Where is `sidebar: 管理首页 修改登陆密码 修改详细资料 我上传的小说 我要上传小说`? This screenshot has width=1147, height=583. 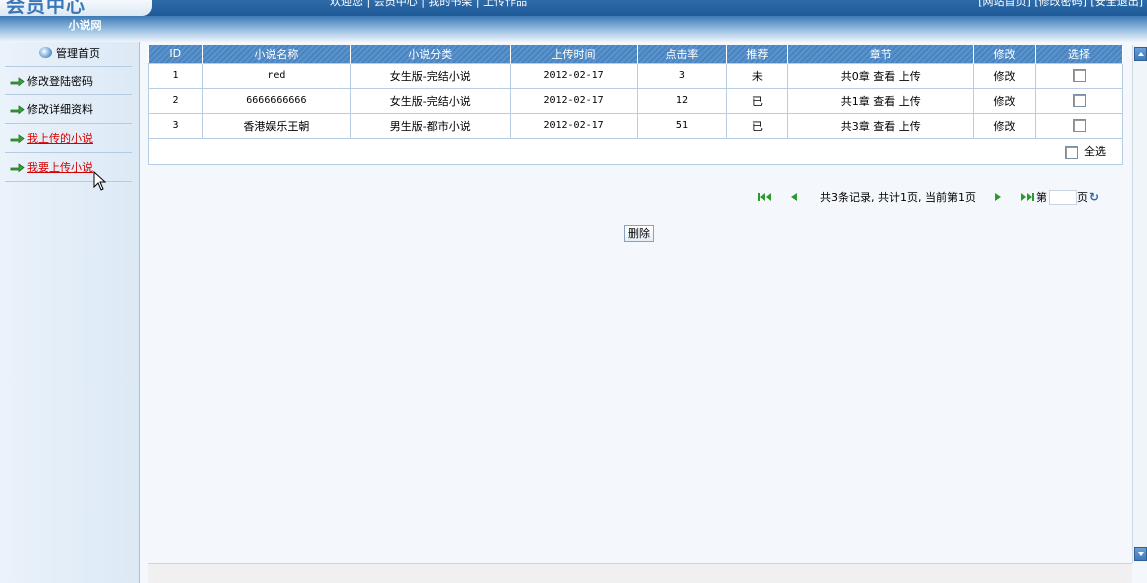
sidebar: 管理首页 修改登陆密码 修改详细资料 我上传的小说 我要上传小说 is located at coordinates (70, 312).